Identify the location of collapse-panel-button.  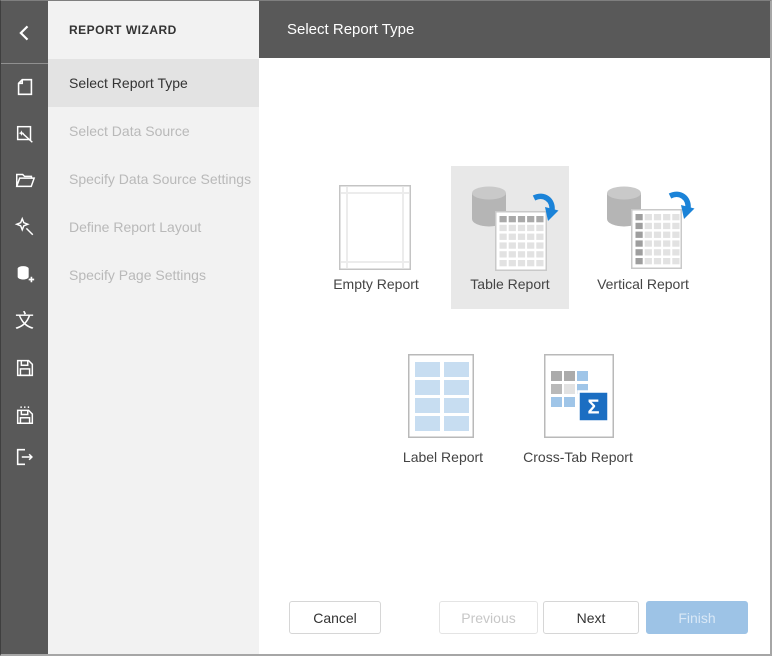
(24, 33).